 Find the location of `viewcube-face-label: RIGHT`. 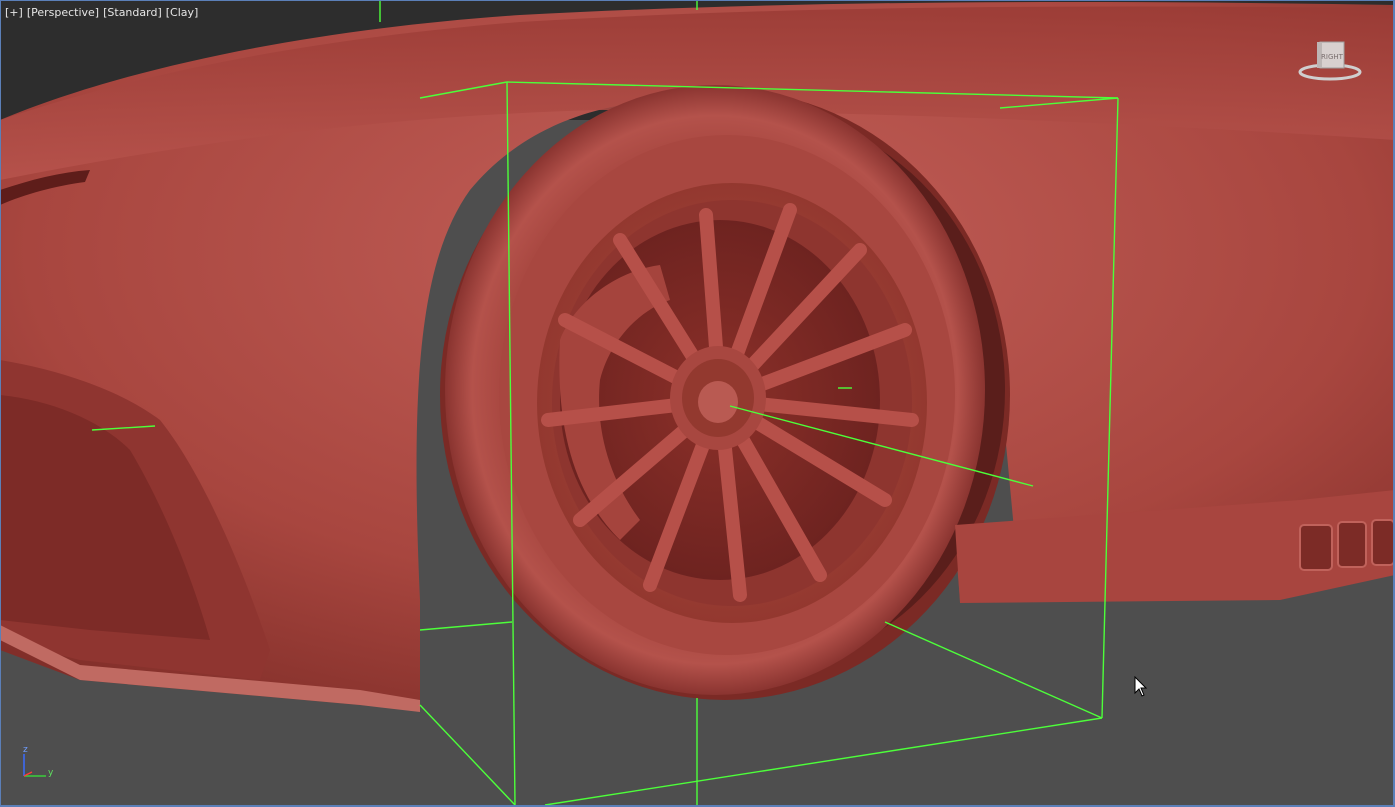

viewcube-face-label: RIGHT is located at coordinates (1332, 57).